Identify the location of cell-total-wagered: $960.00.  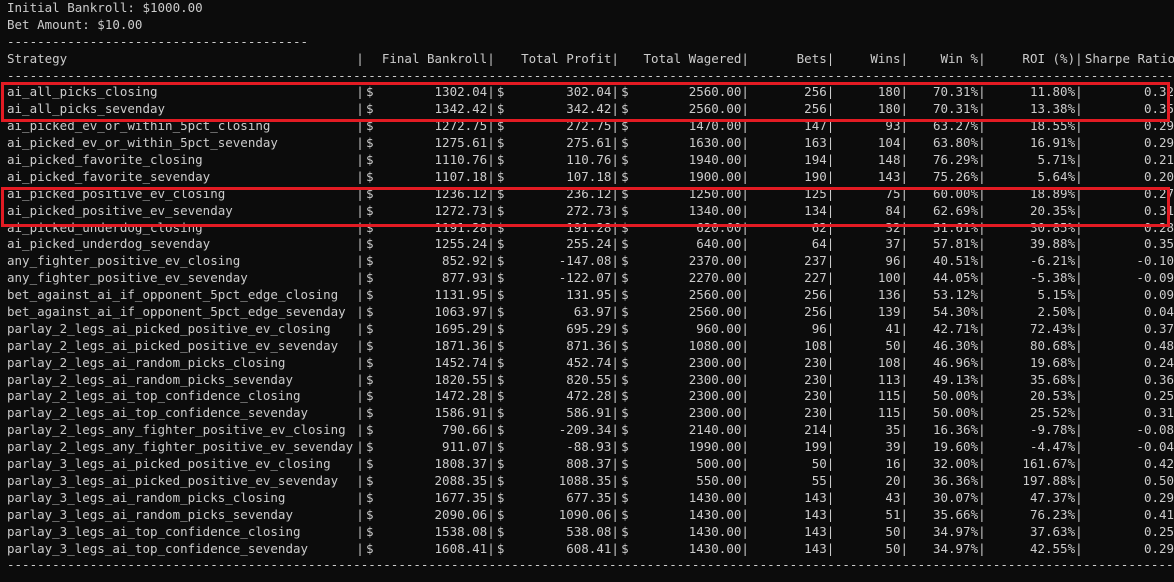
(681, 329).